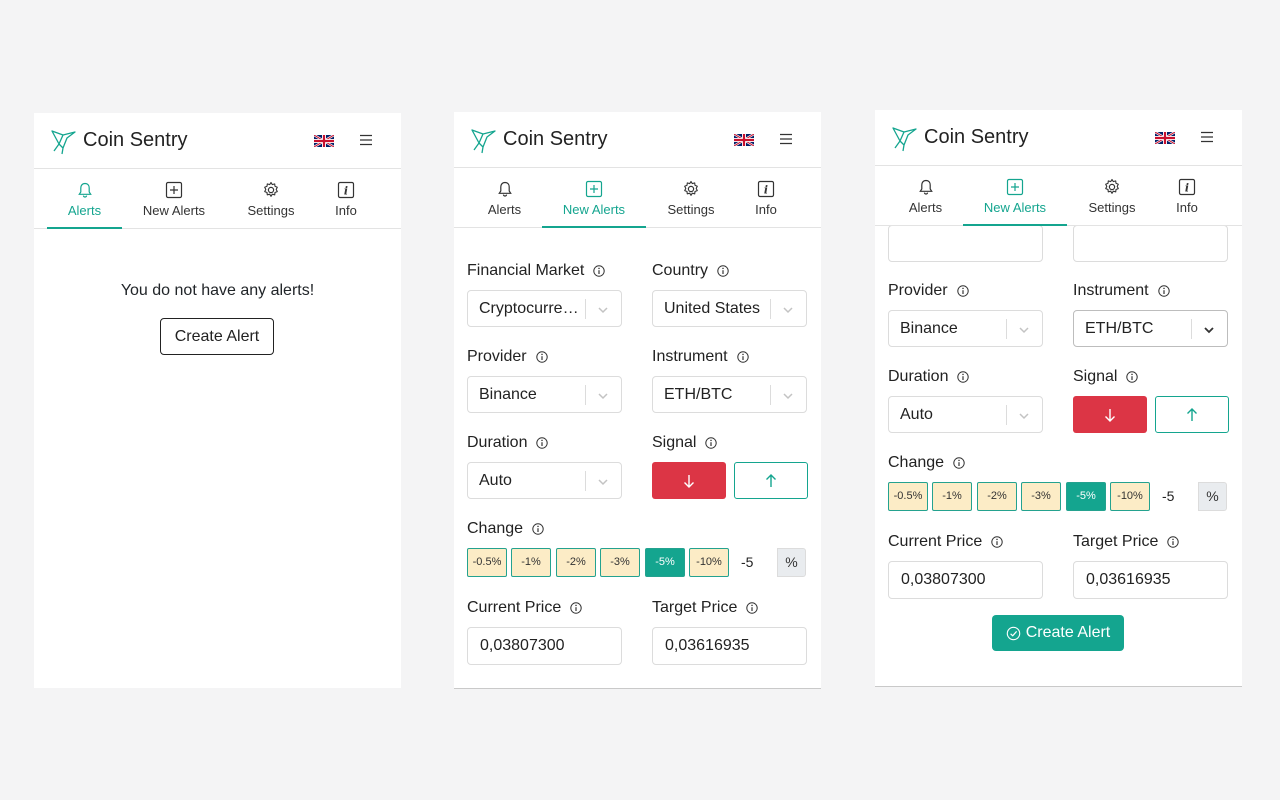  I want to click on bottom-divider, so click(1058, 686).